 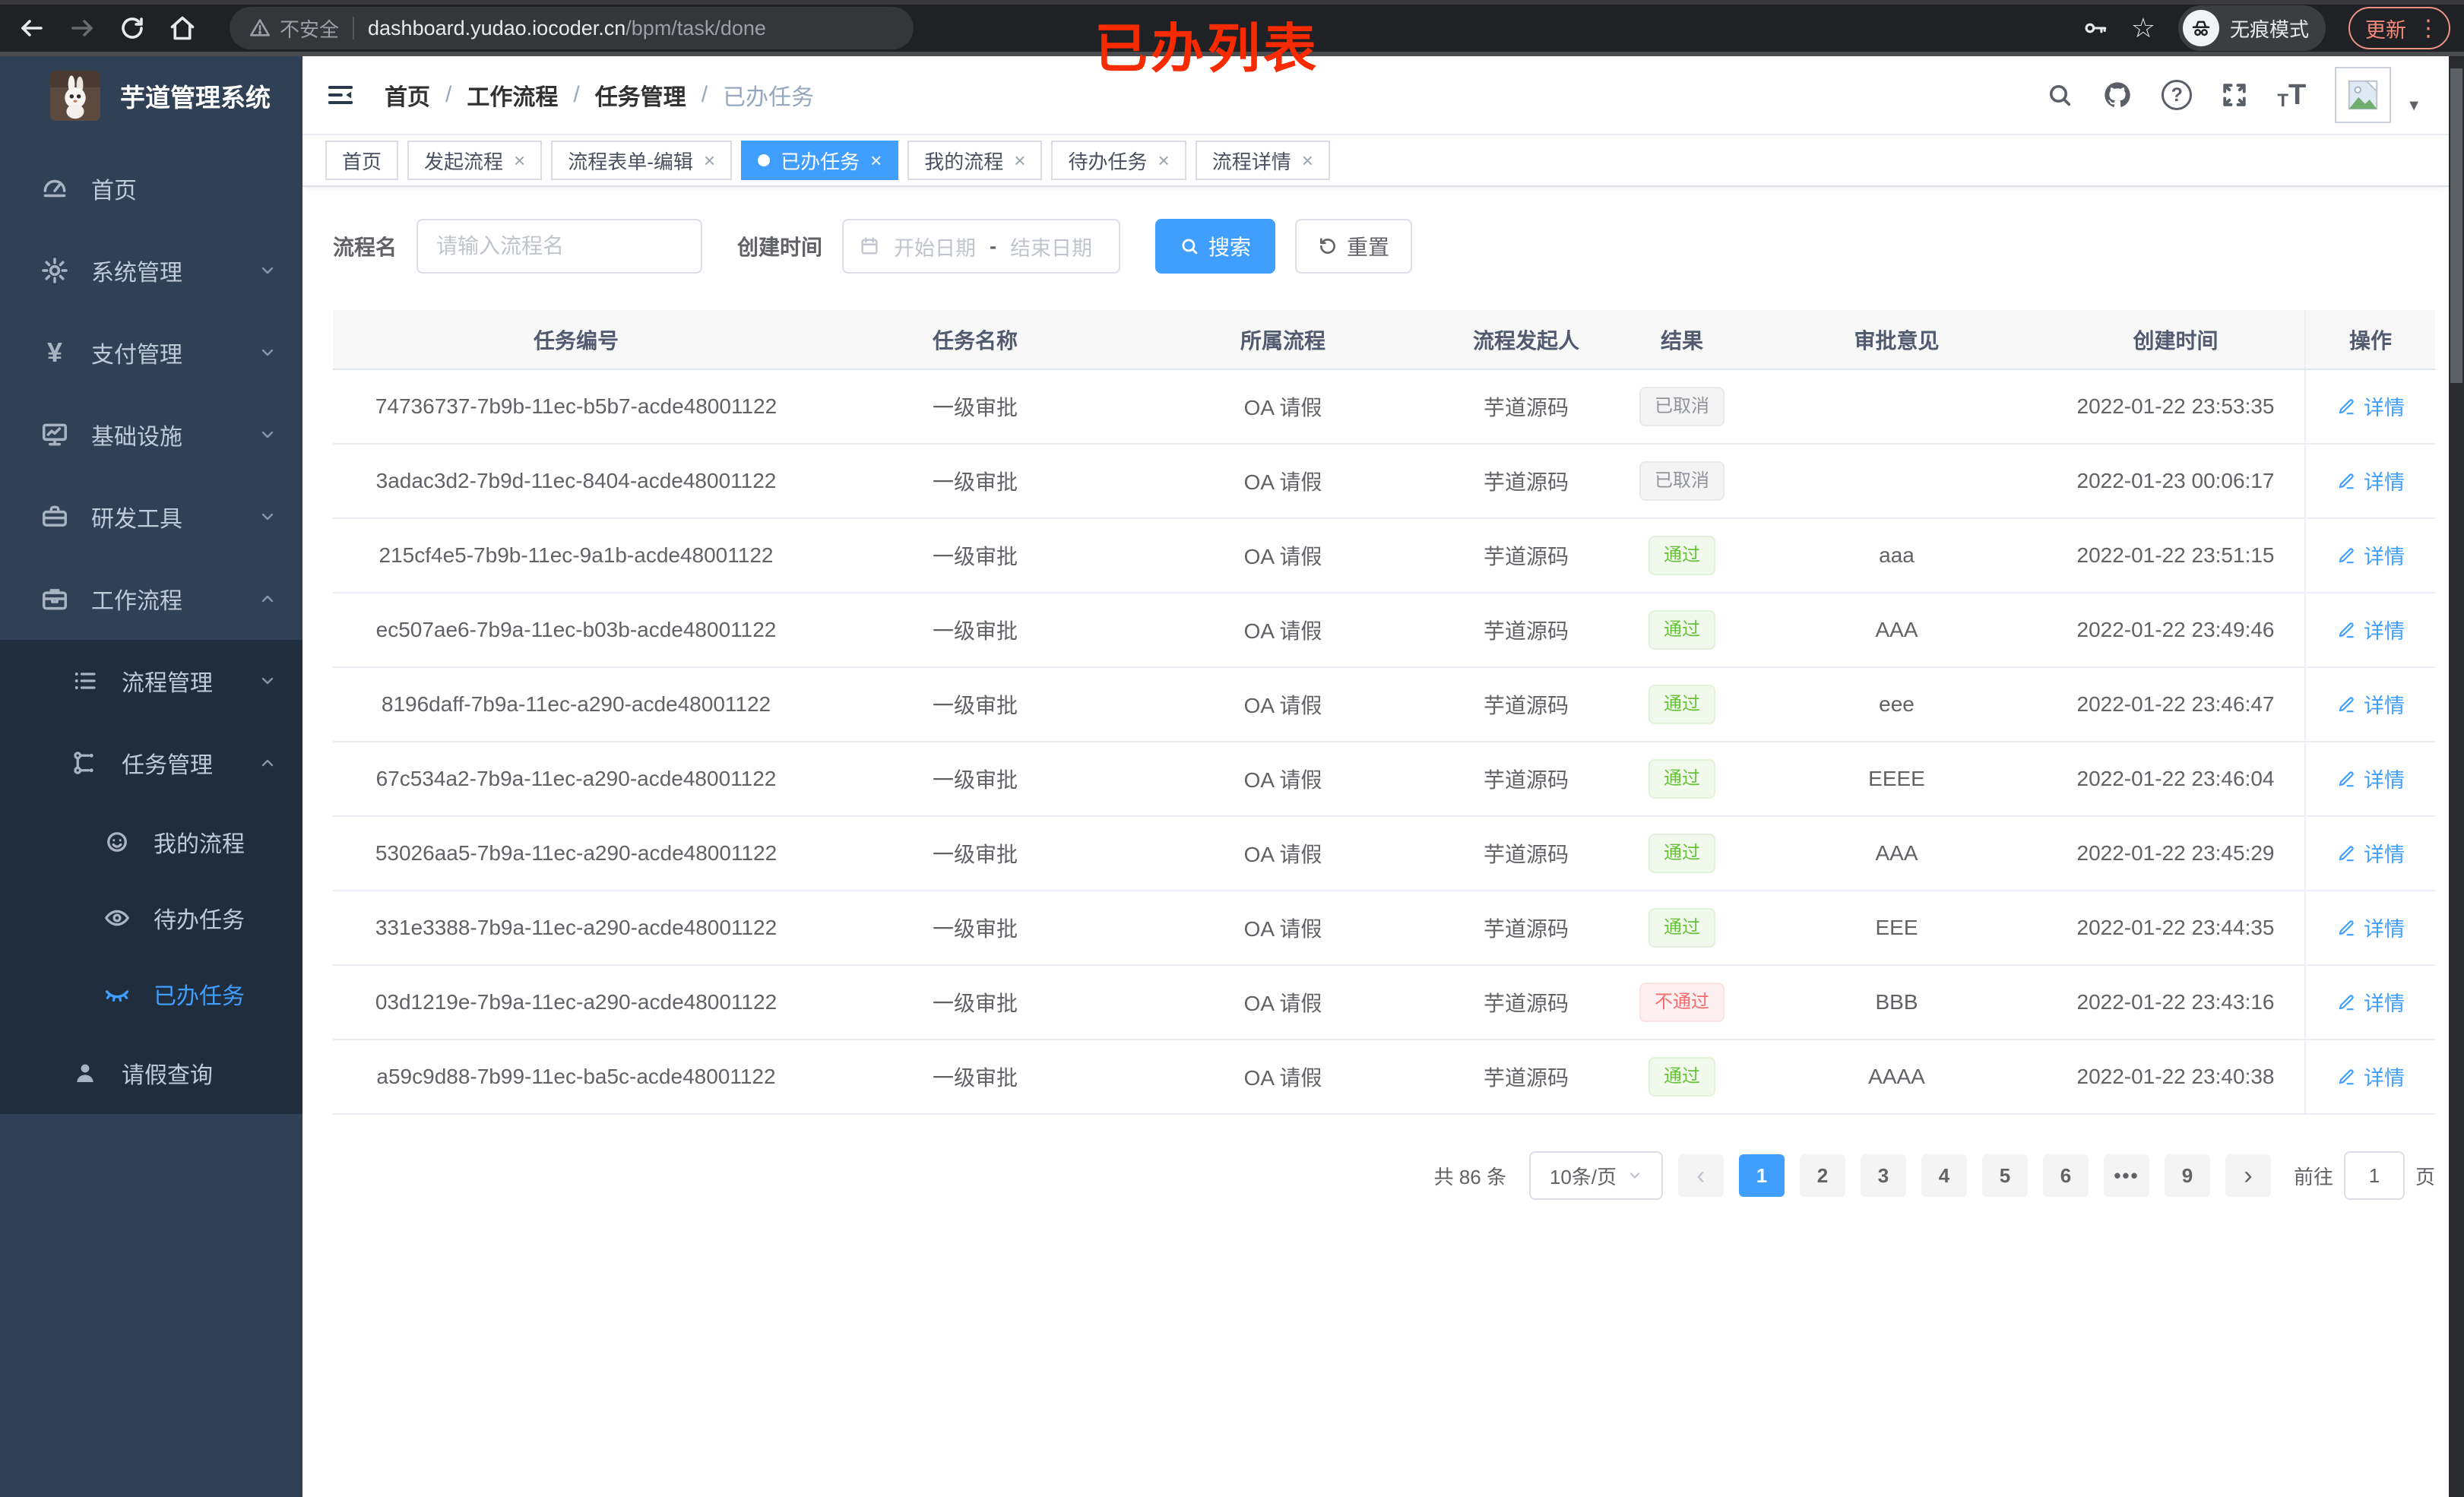 What do you see at coordinates (2176, 1002) in the screenshot?
I see `created-time-cell: 2022-01-22 23:43:16` at bounding box center [2176, 1002].